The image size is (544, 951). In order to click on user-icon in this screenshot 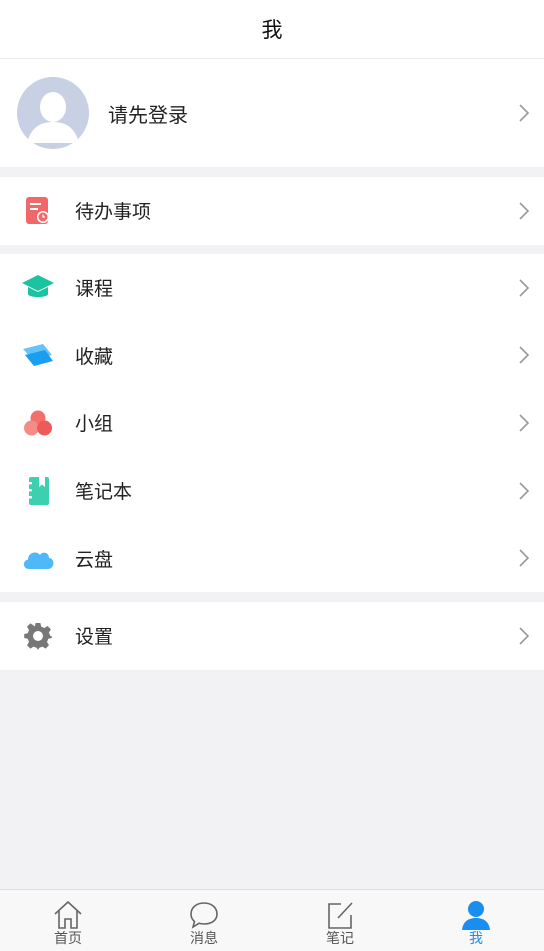, I will do `click(476, 915)`.